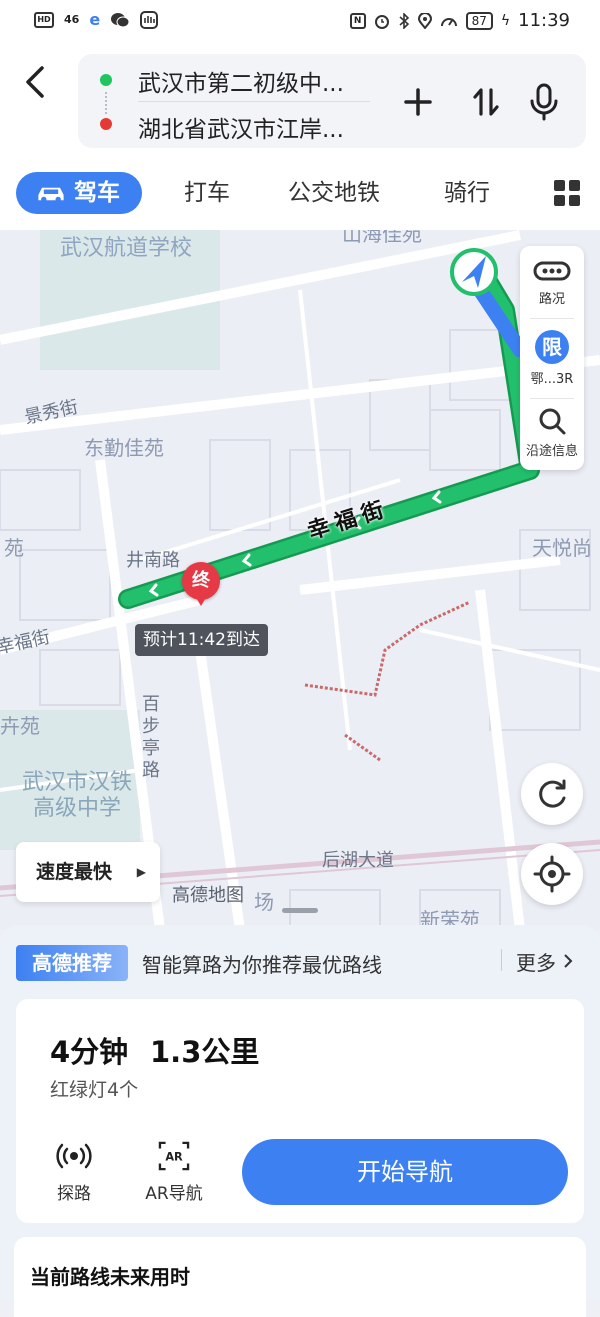 Image resolution: width=600 pixels, height=1317 pixels. I want to click on future-time-title: 当前路线未来用时, so click(110, 1277).